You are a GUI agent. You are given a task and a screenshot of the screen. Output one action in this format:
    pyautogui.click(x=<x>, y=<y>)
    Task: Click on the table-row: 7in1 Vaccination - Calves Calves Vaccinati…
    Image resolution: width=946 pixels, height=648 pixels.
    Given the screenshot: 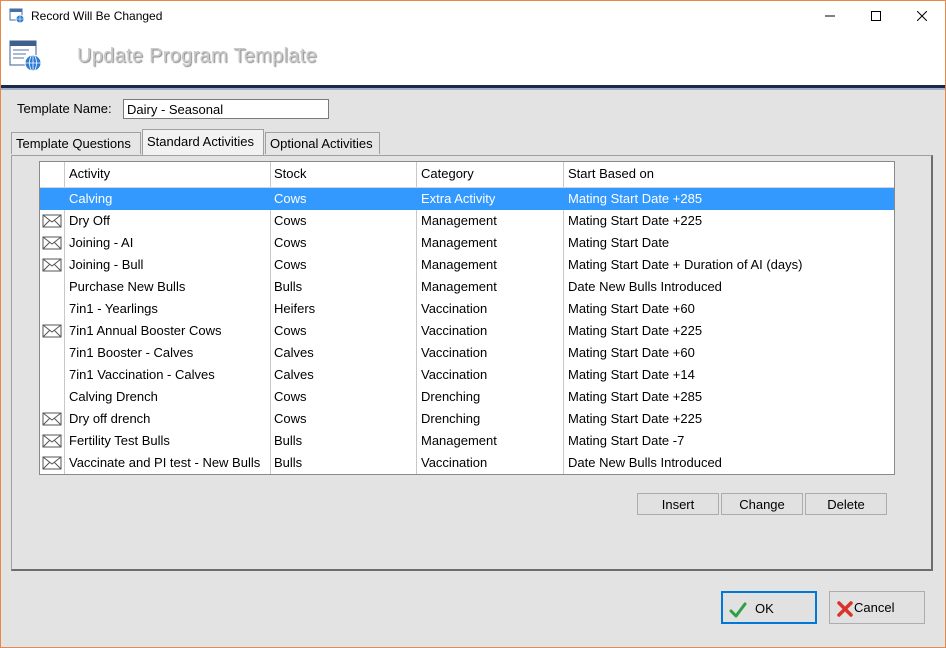 What is the action you would take?
    pyautogui.click(x=467, y=375)
    